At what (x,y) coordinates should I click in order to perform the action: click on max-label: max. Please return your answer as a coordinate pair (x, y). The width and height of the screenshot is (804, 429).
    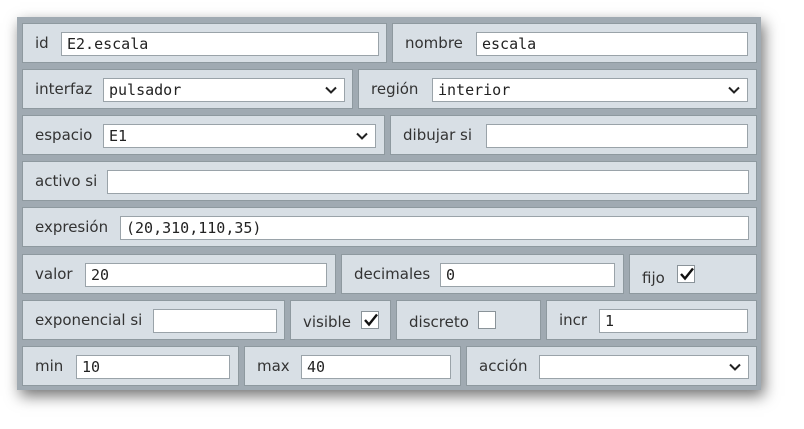
    Looking at the image, I should click on (273, 366).